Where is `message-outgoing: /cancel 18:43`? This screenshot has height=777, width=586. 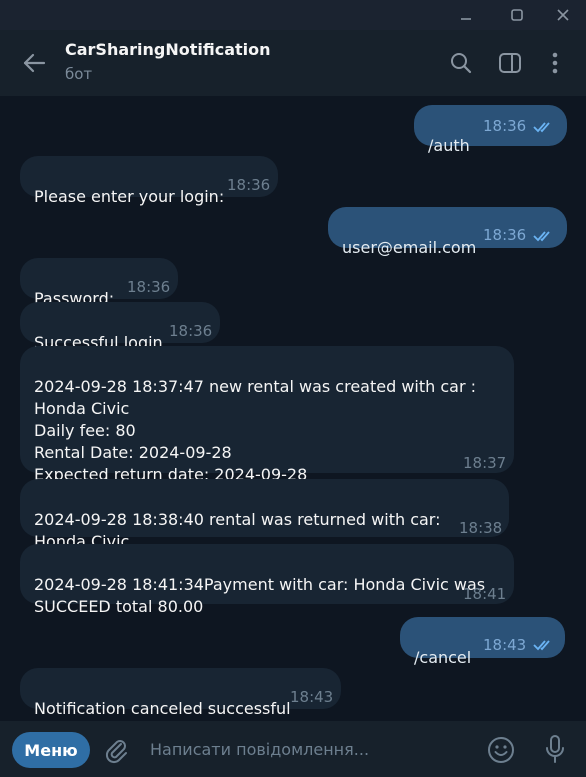
message-outgoing: /cancel 18:43 is located at coordinates (482, 642).